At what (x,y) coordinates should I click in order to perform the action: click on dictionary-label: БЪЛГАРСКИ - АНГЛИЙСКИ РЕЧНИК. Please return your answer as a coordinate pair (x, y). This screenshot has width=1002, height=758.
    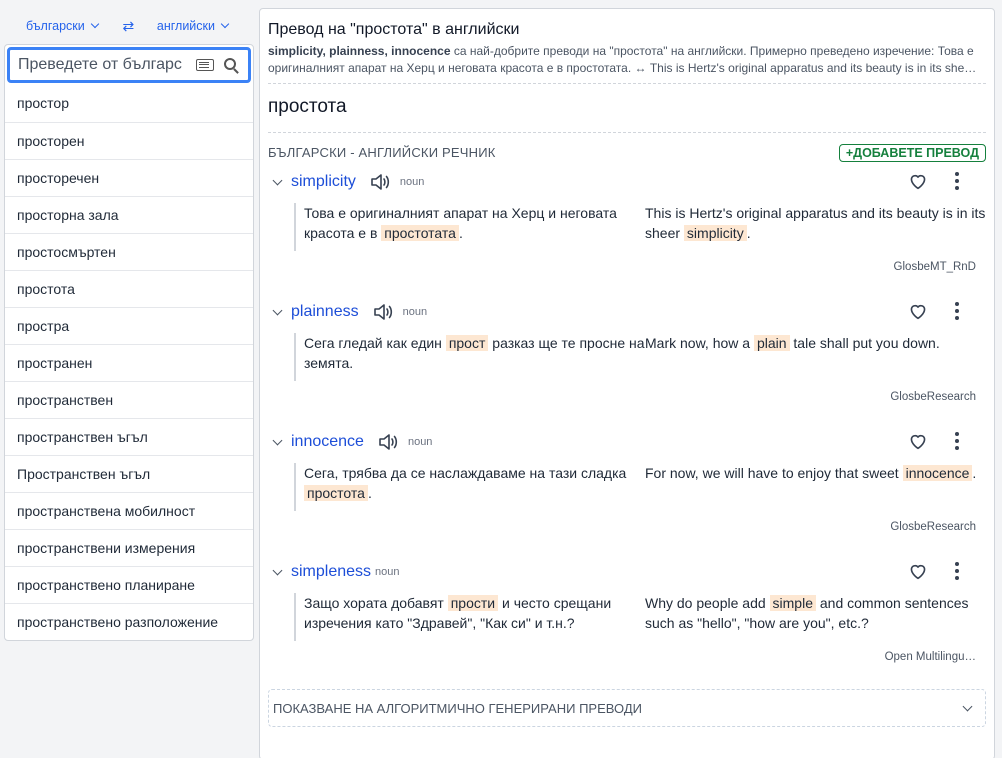
    Looking at the image, I should click on (382, 152).